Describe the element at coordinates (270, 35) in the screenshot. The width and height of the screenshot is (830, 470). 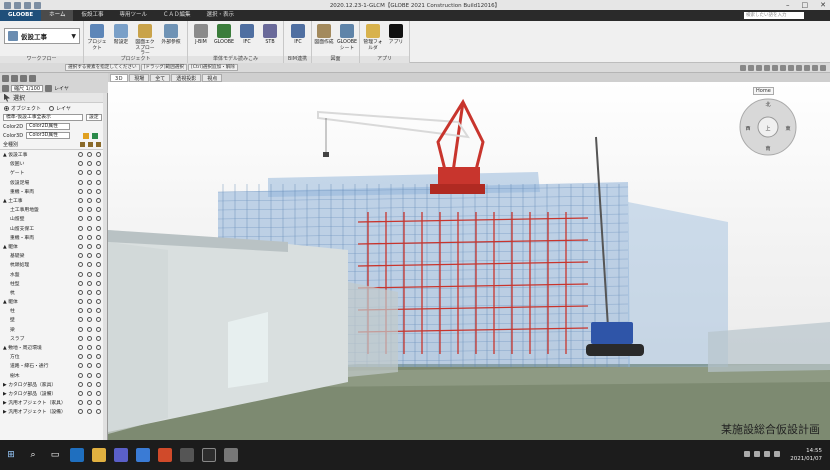
I see `stb-import-button: STB` at that location.